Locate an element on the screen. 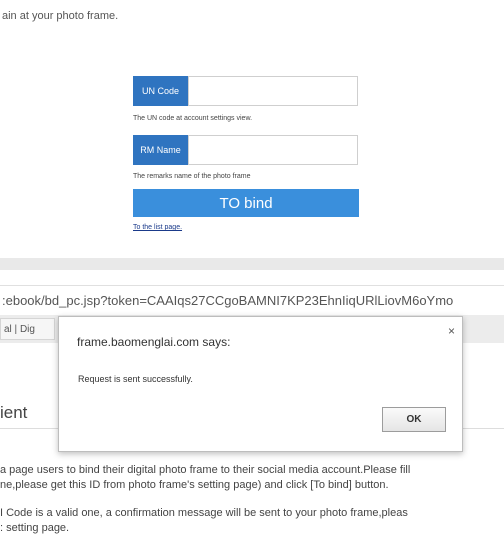 This screenshot has height=558, width=504. un-code-hint: The UN code at account settings view. is located at coordinates (193, 118).